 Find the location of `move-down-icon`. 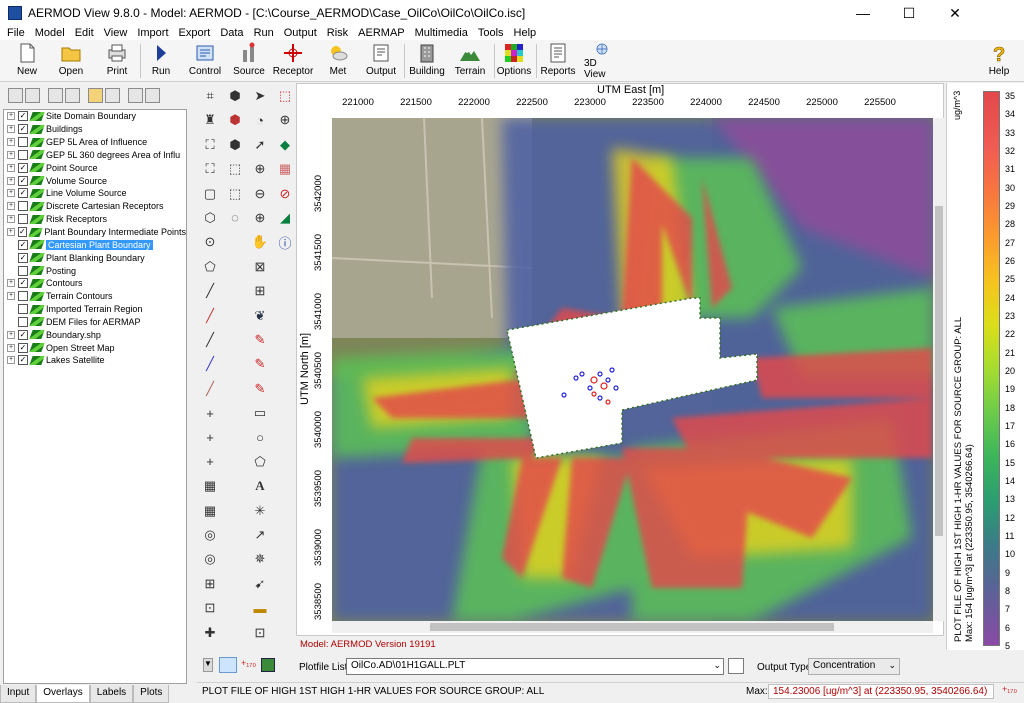

move-down-icon is located at coordinates (15, 95).